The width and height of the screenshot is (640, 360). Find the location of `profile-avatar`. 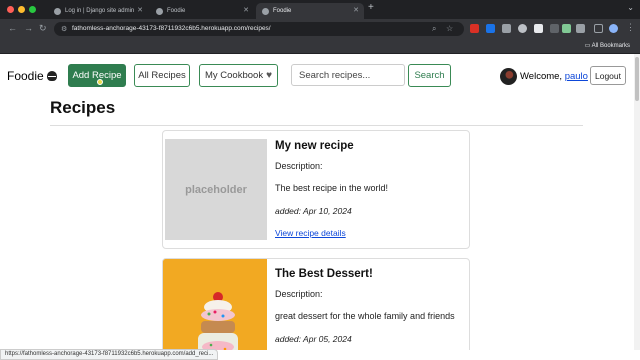

profile-avatar is located at coordinates (613, 28).